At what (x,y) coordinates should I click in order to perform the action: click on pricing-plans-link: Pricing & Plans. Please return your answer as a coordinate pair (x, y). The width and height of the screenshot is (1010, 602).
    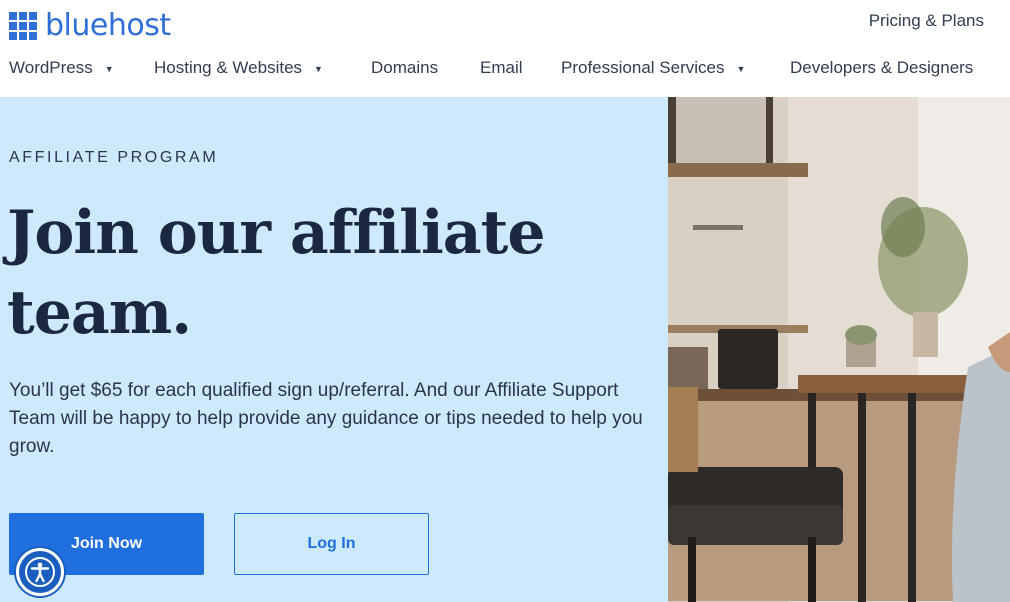
    Looking at the image, I should click on (926, 21).